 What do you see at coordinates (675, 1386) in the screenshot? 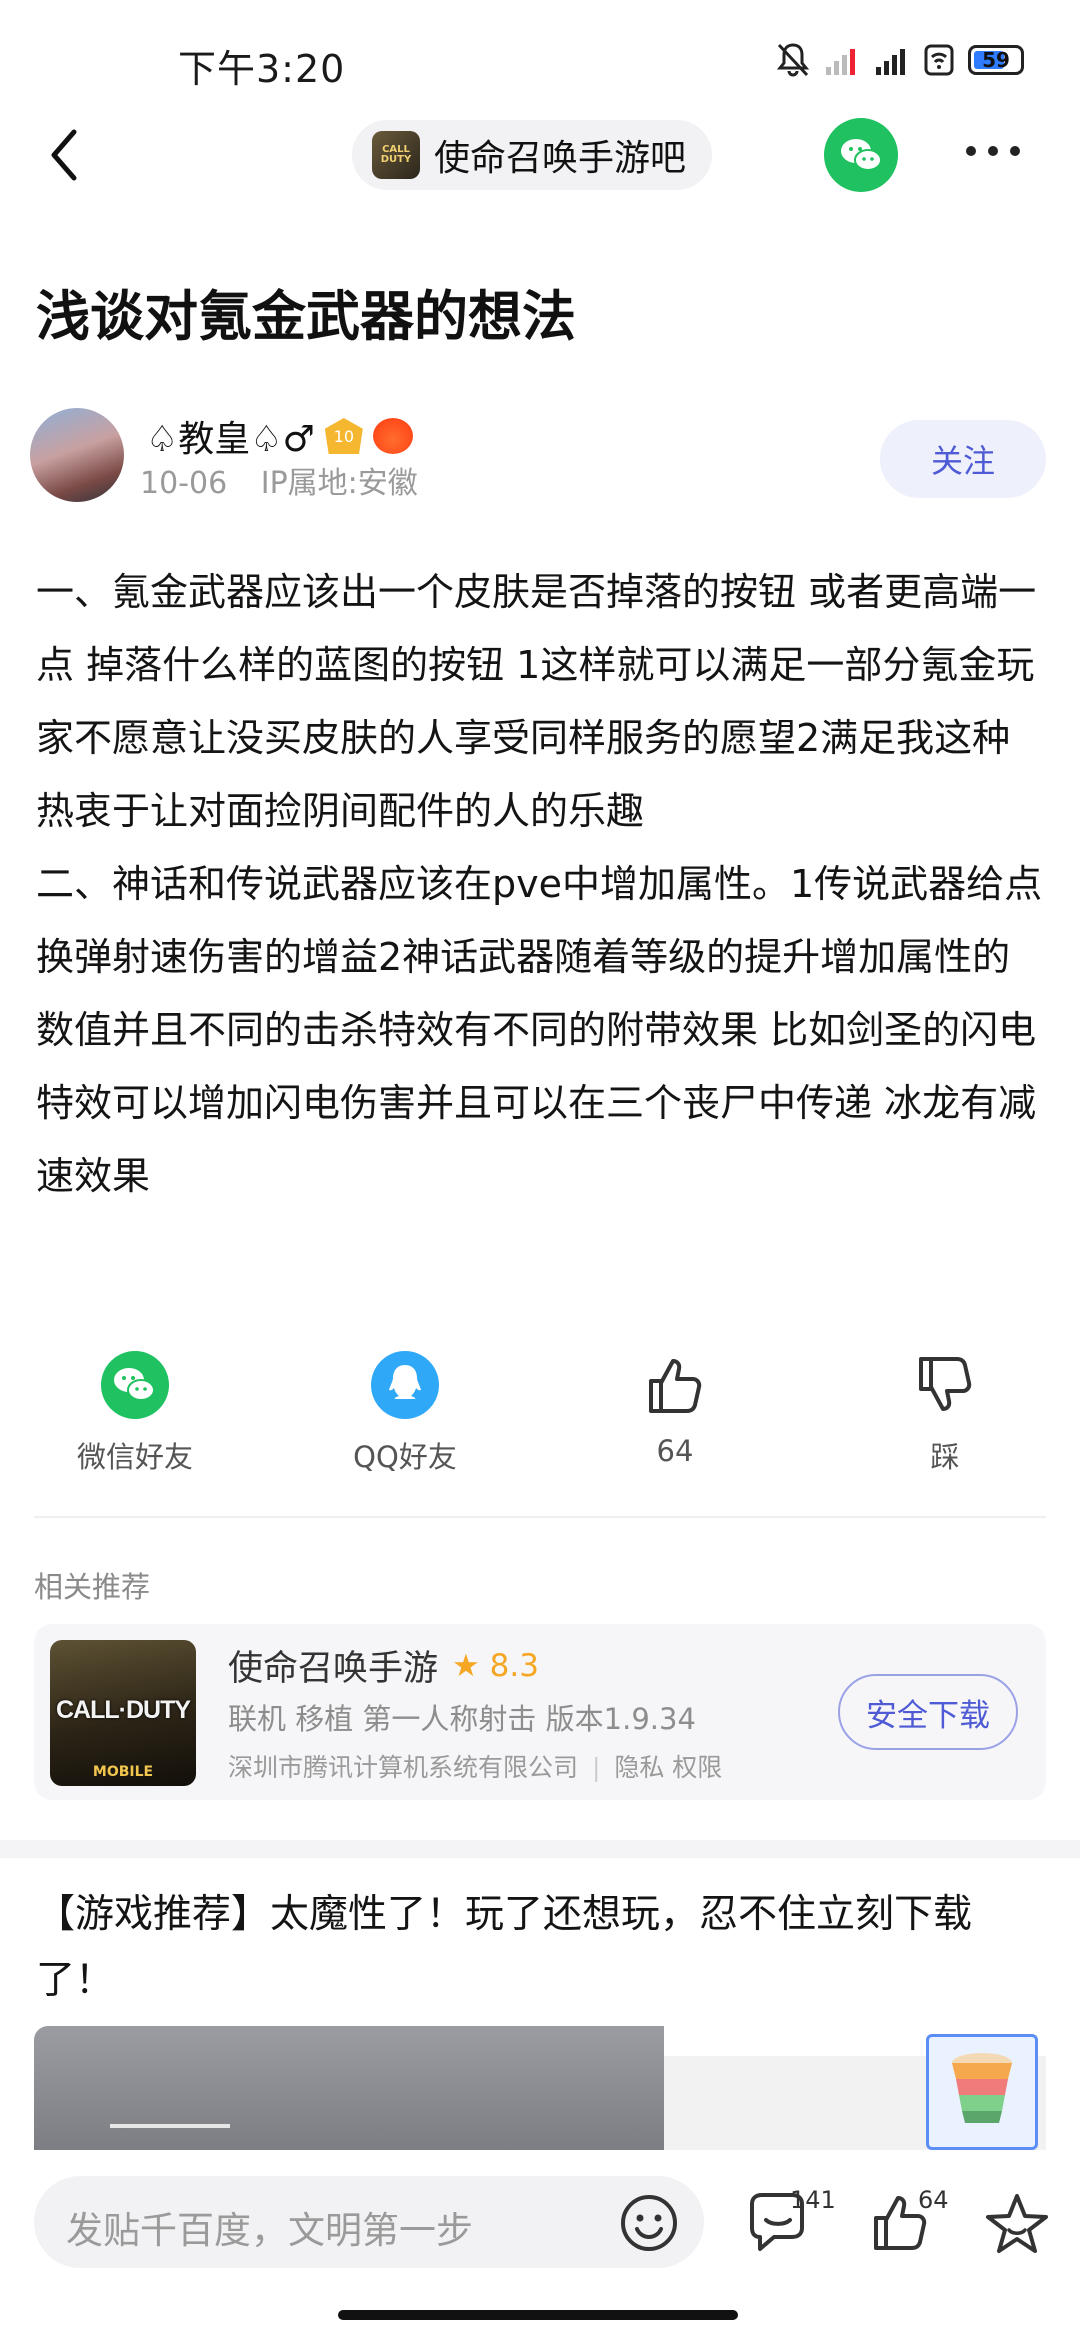
I see `thumbs-up-icon` at bounding box center [675, 1386].